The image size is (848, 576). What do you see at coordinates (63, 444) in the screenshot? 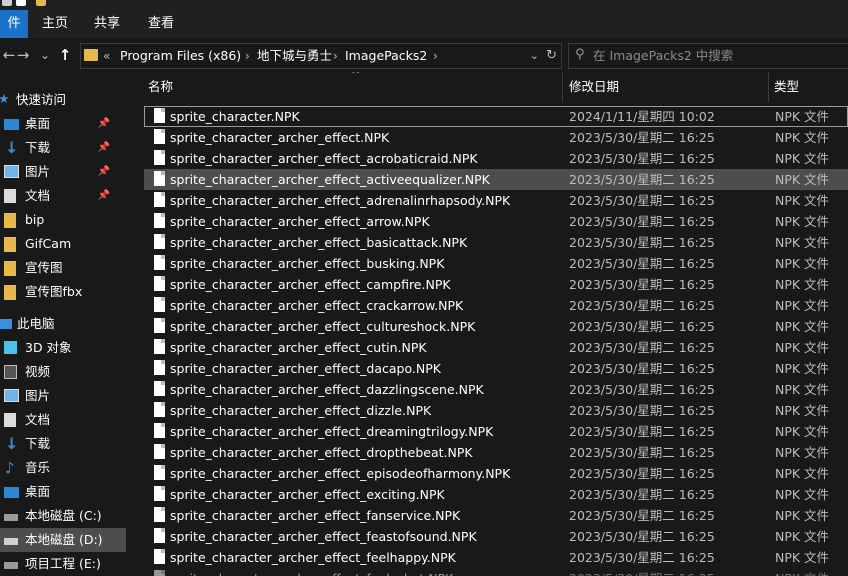
I see `sidebar-item-pc-downloads: ↓ 下载` at bounding box center [63, 444].